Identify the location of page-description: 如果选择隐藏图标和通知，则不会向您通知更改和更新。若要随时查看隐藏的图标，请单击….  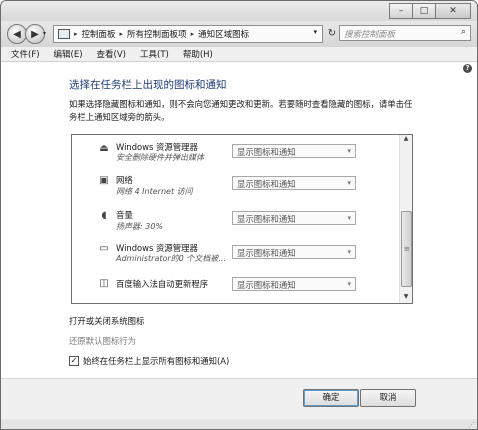
(241, 110).